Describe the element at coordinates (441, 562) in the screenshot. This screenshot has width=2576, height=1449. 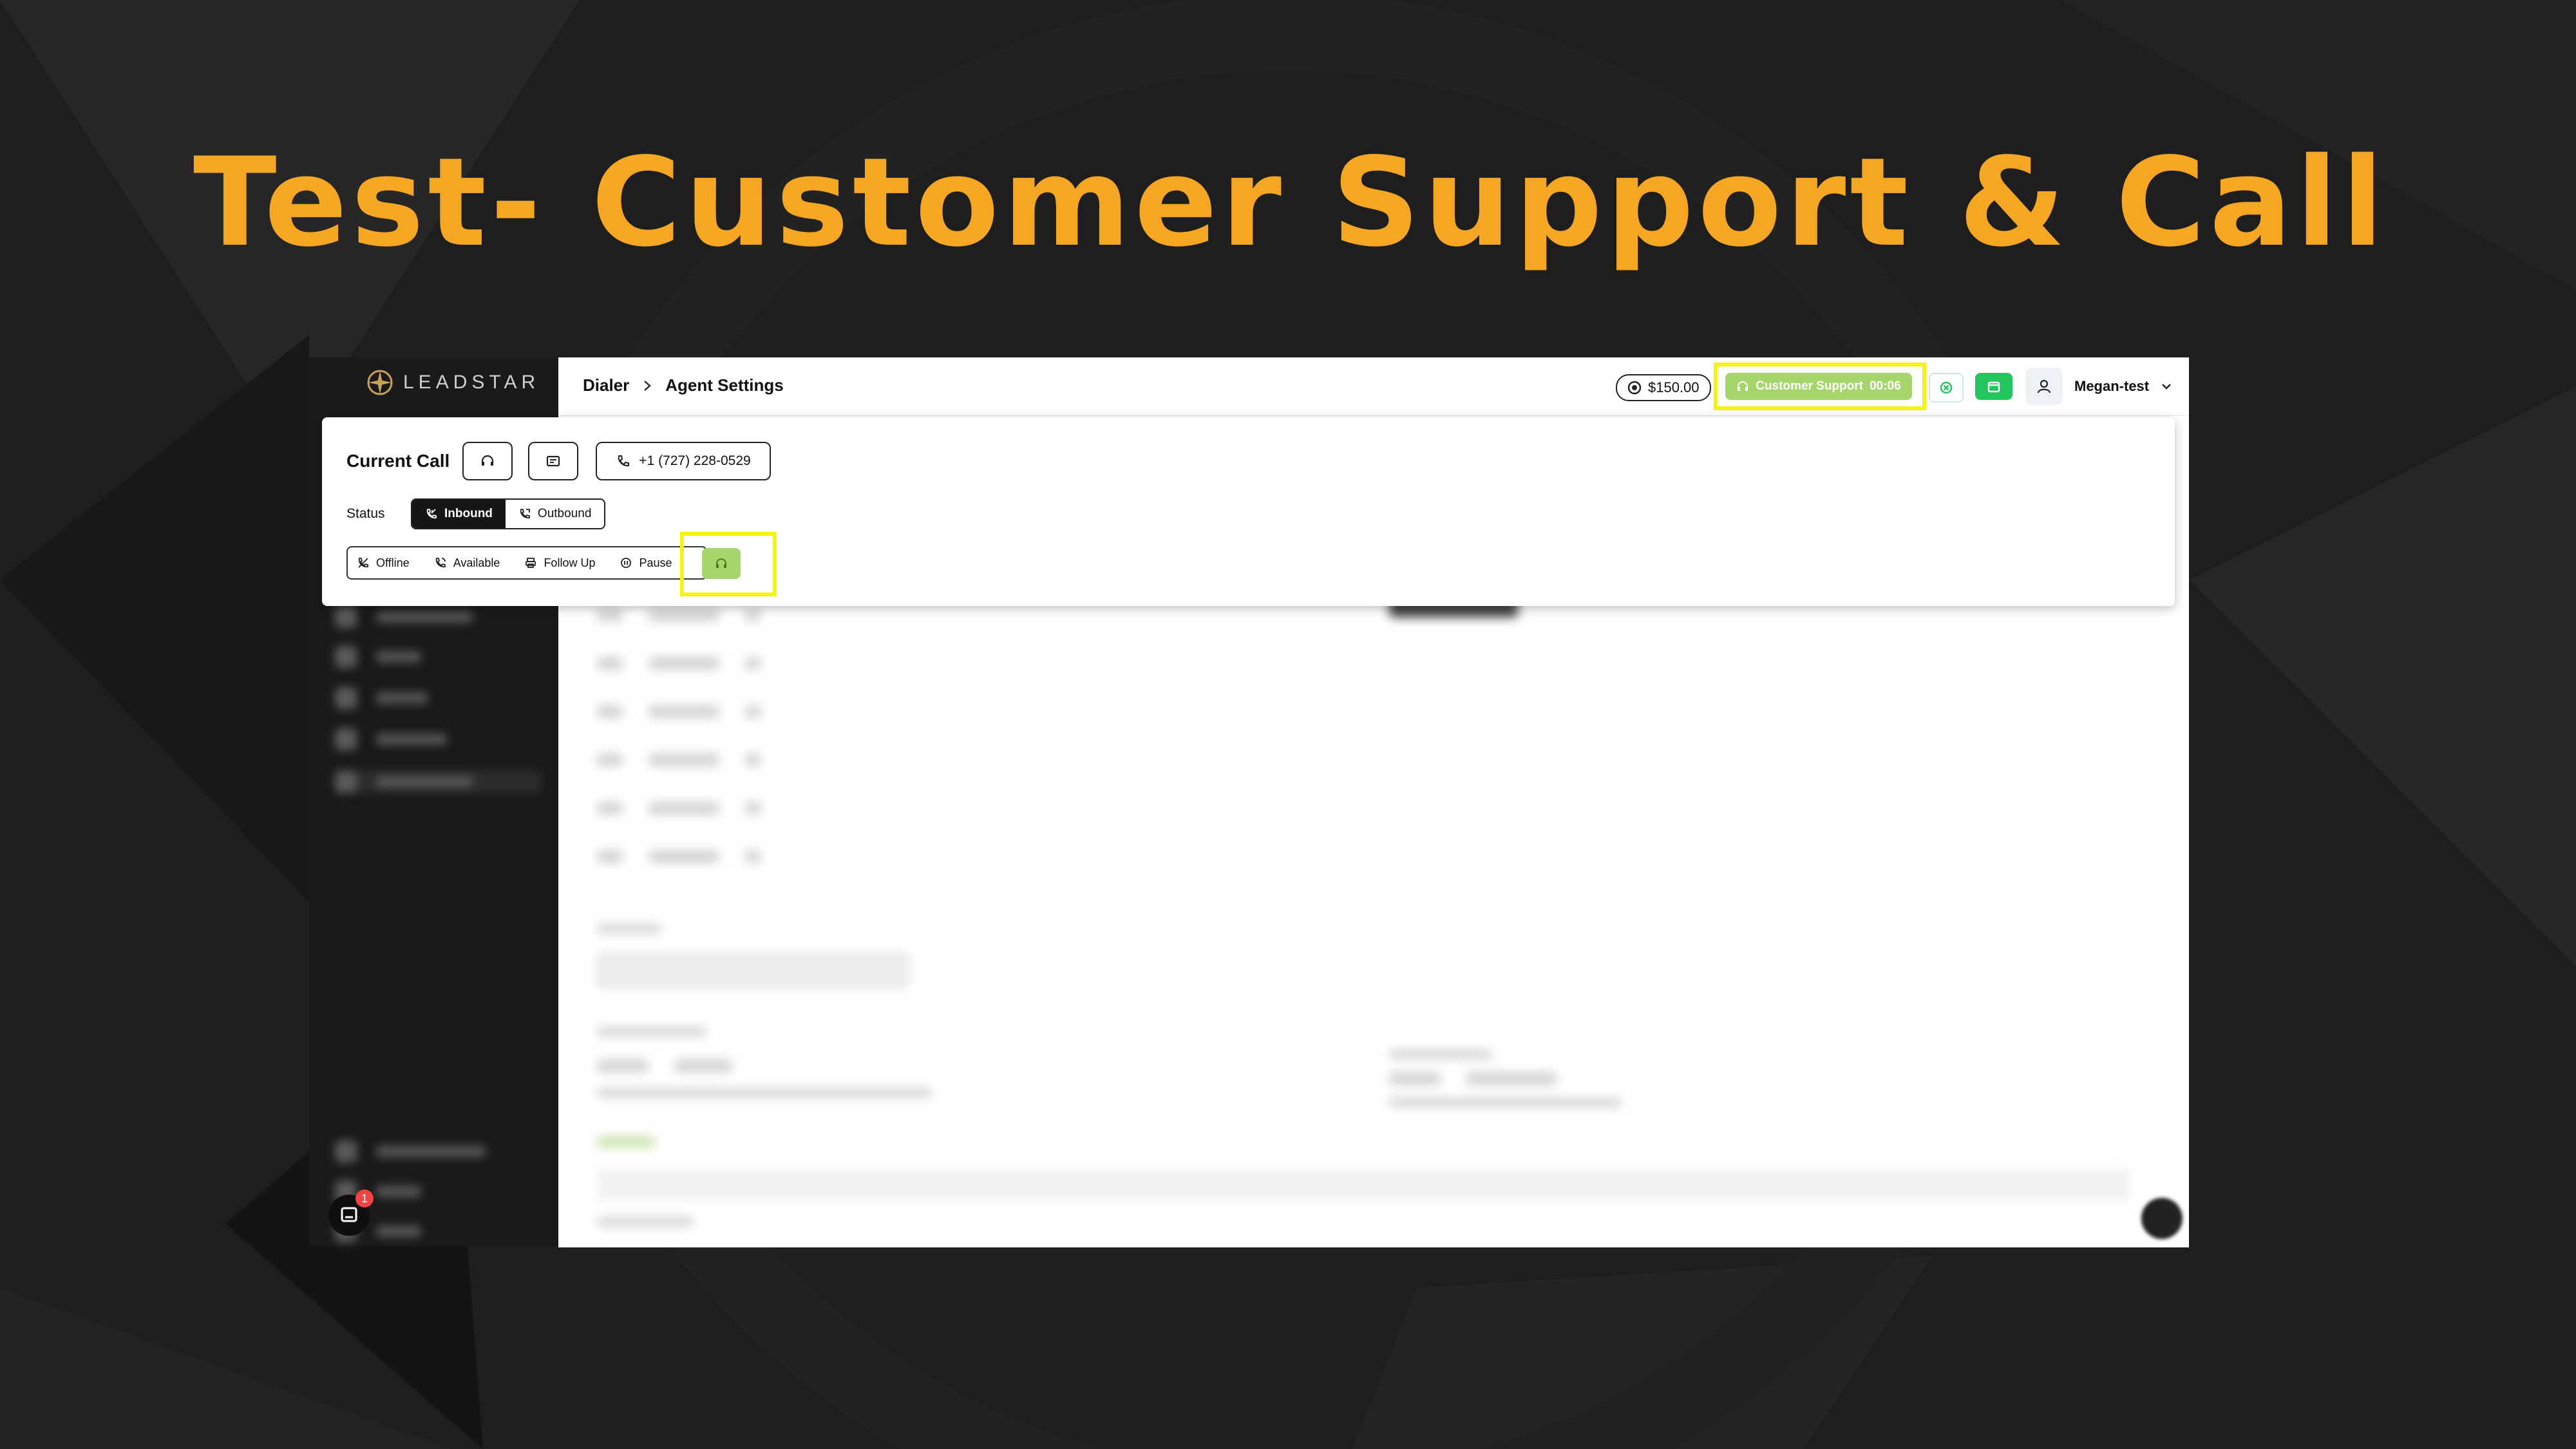
I see `phone-call-icon` at that location.